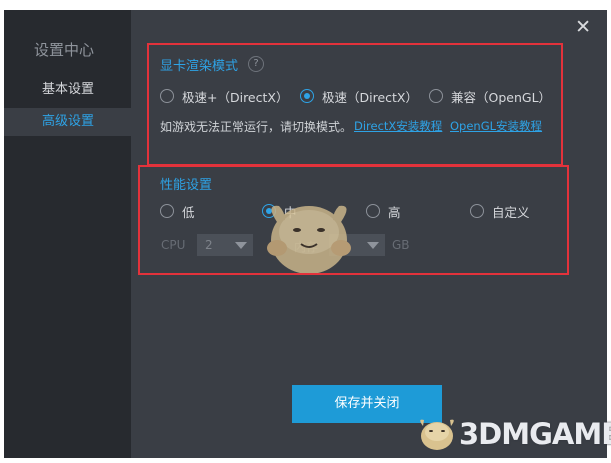 The image size is (611, 463). I want to click on site-watermark: 3DMGAME, so click(513, 434).